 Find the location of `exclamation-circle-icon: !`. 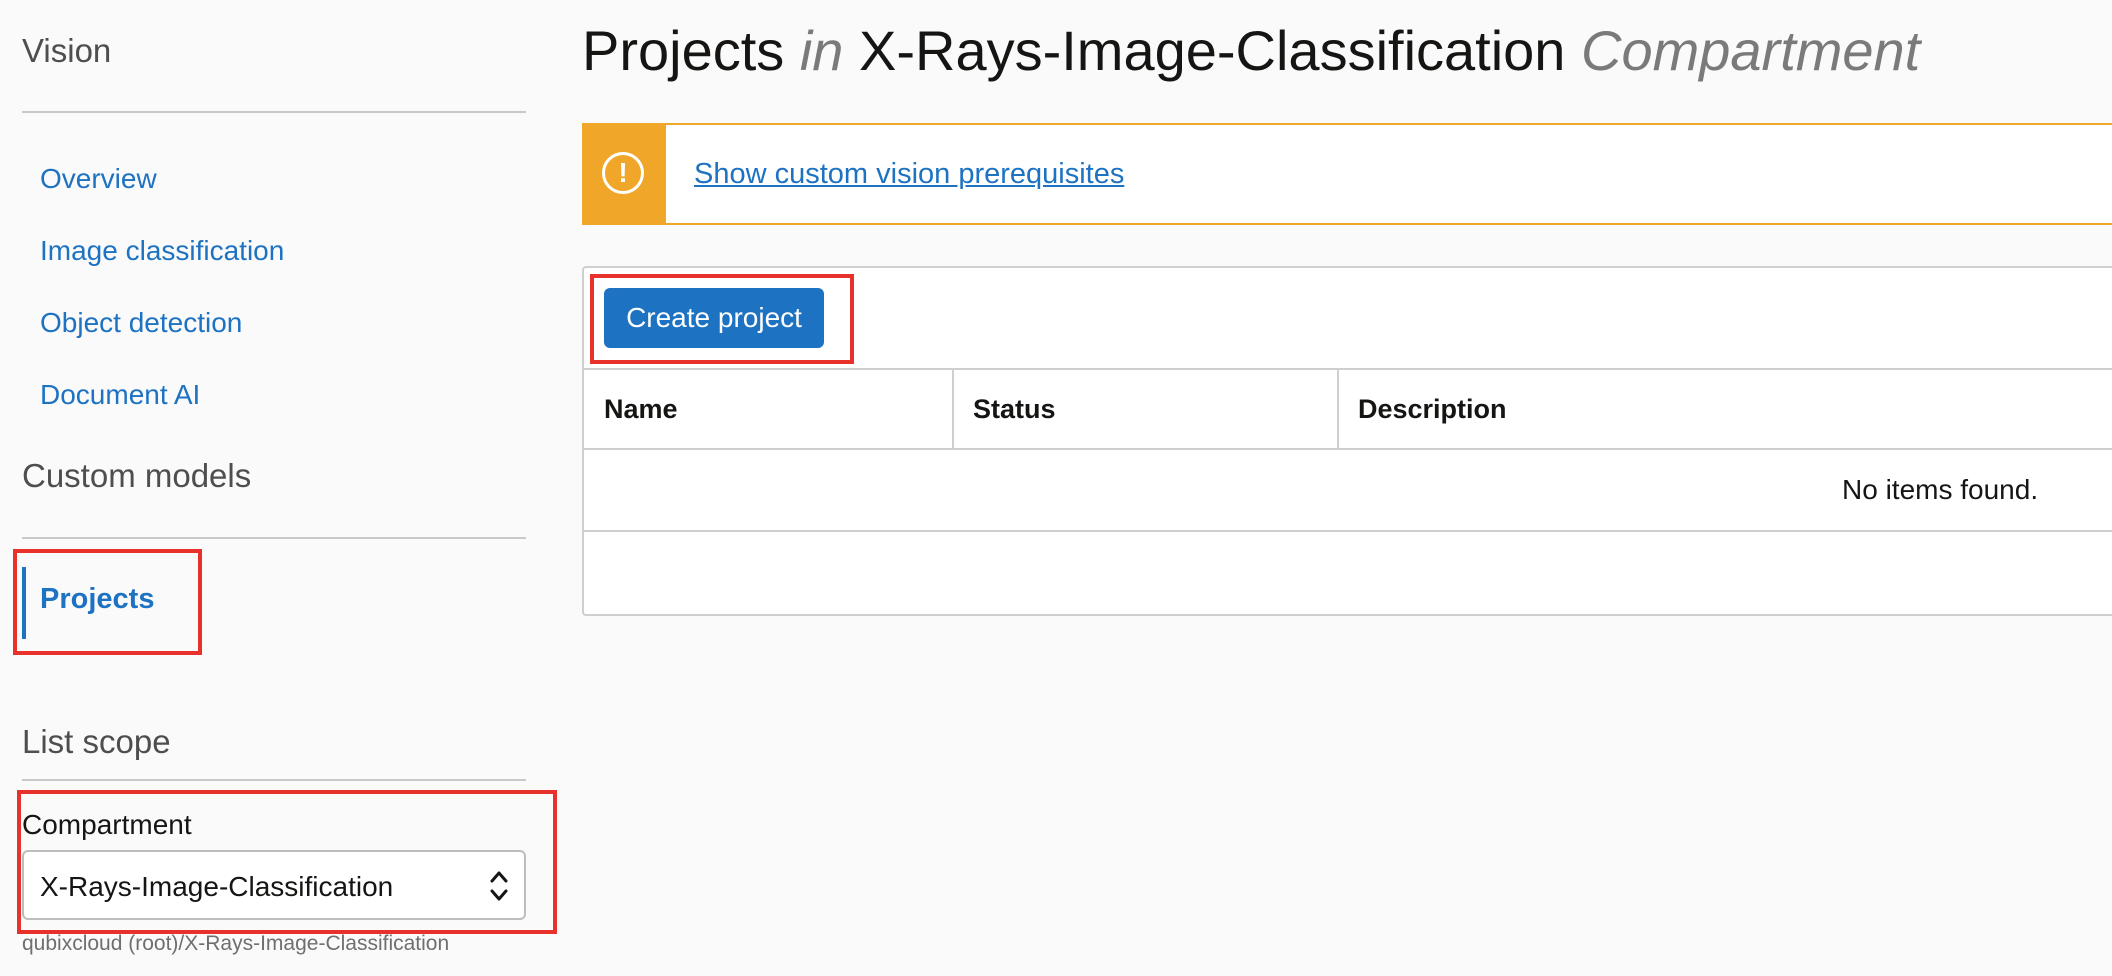

exclamation-circle-icon: ! is located at coordinates (623, 173).